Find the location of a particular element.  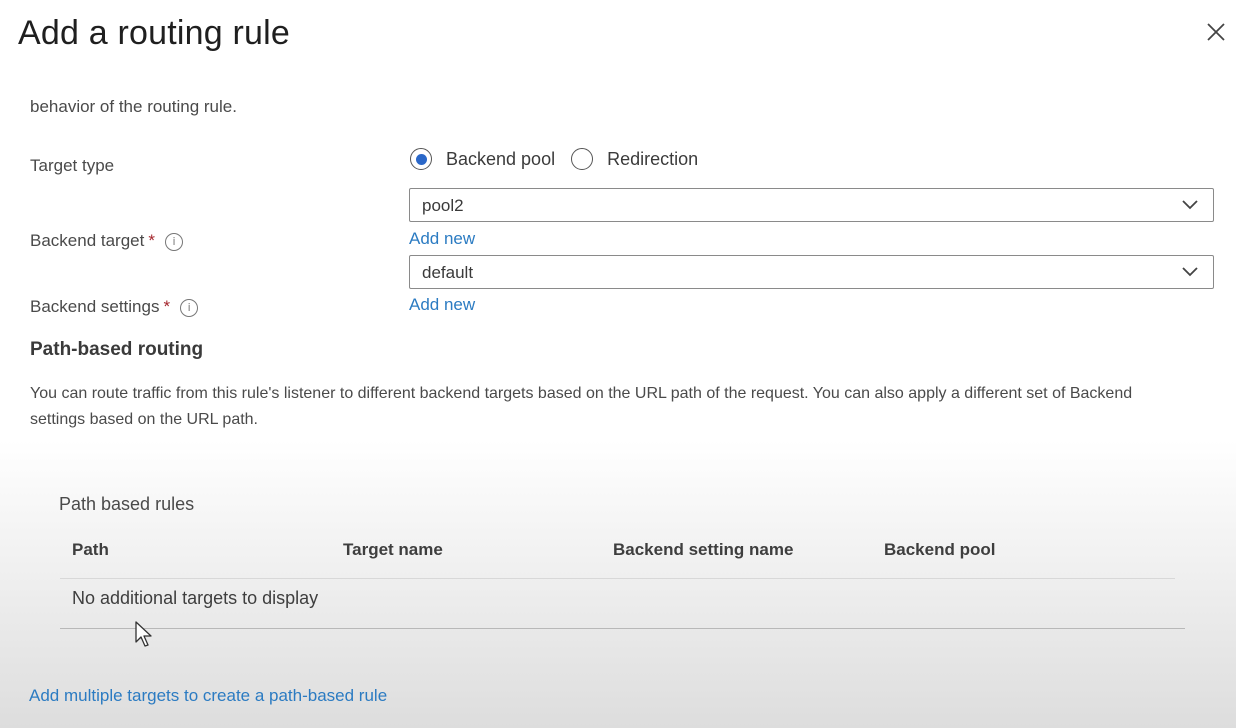

column-header-target-name: Target name is located at coordinates (393, 549).